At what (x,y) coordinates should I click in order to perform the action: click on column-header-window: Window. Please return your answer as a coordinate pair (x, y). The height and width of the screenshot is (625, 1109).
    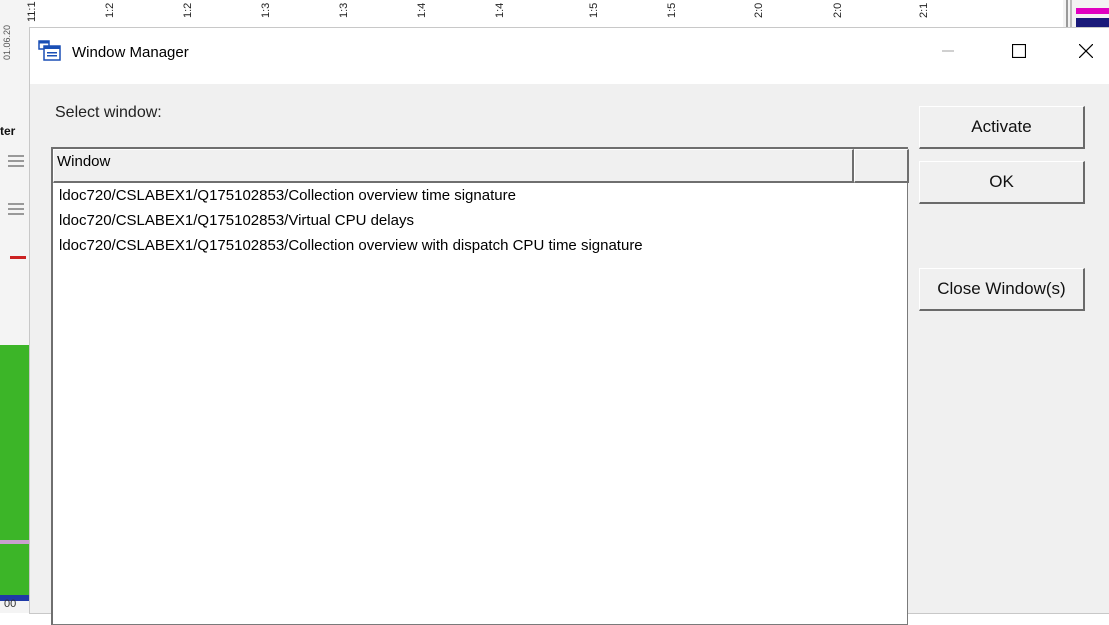
    Looking at the image, I should click on (453, 166).